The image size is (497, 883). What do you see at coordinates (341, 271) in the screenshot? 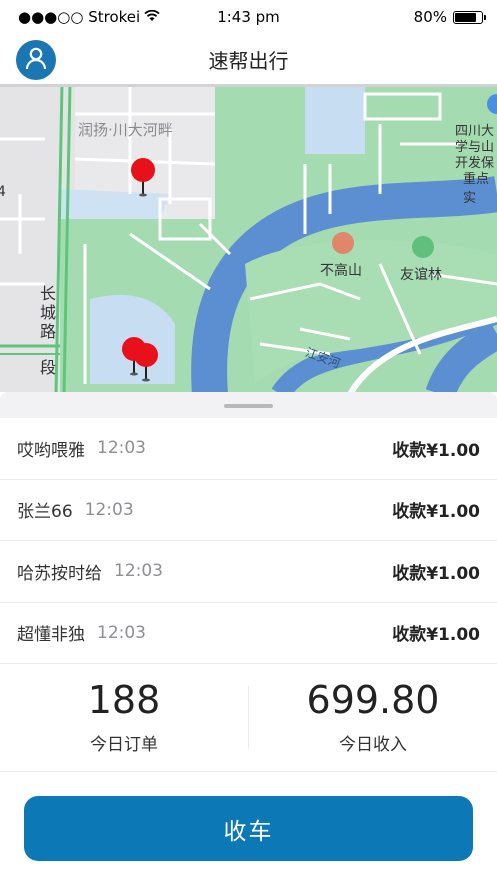
I see `map-label-poi-1: 不高山` at bounding box center [341, 271].